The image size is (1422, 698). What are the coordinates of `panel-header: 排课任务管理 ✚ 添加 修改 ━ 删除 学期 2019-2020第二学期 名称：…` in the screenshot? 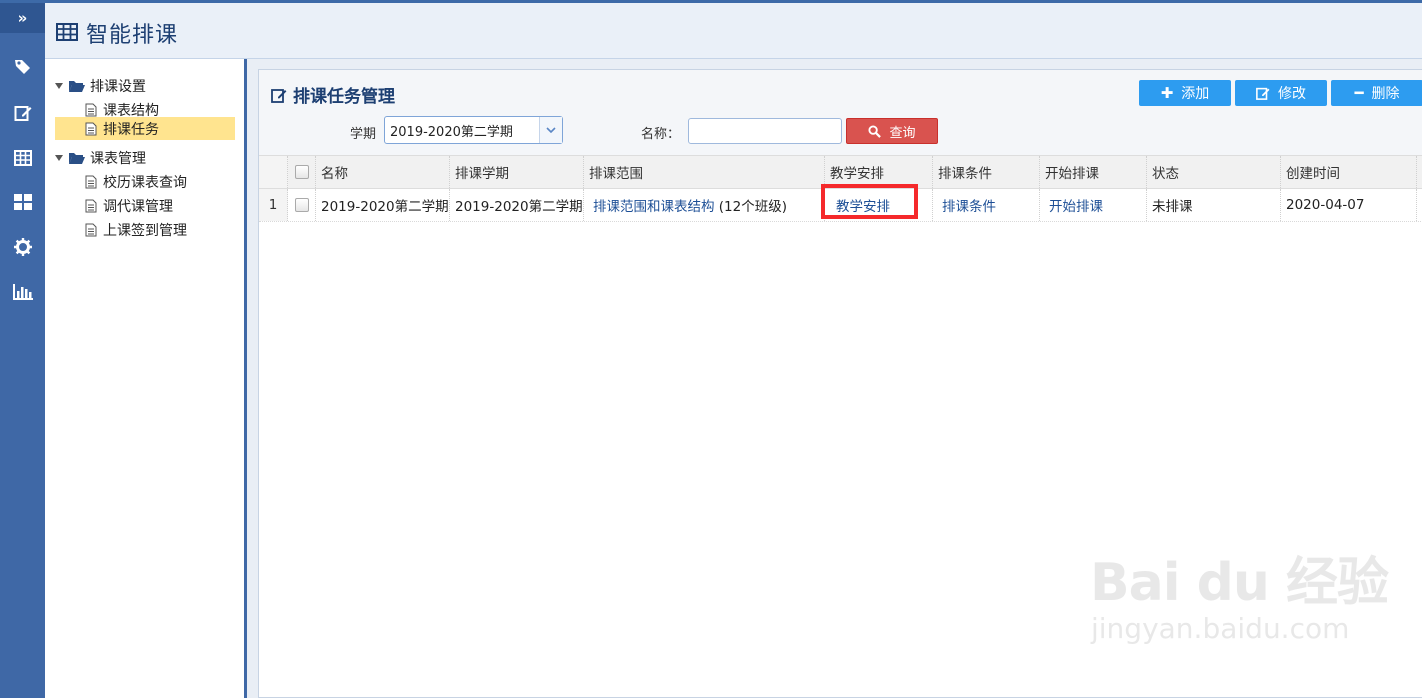 It's located at (840, 112).